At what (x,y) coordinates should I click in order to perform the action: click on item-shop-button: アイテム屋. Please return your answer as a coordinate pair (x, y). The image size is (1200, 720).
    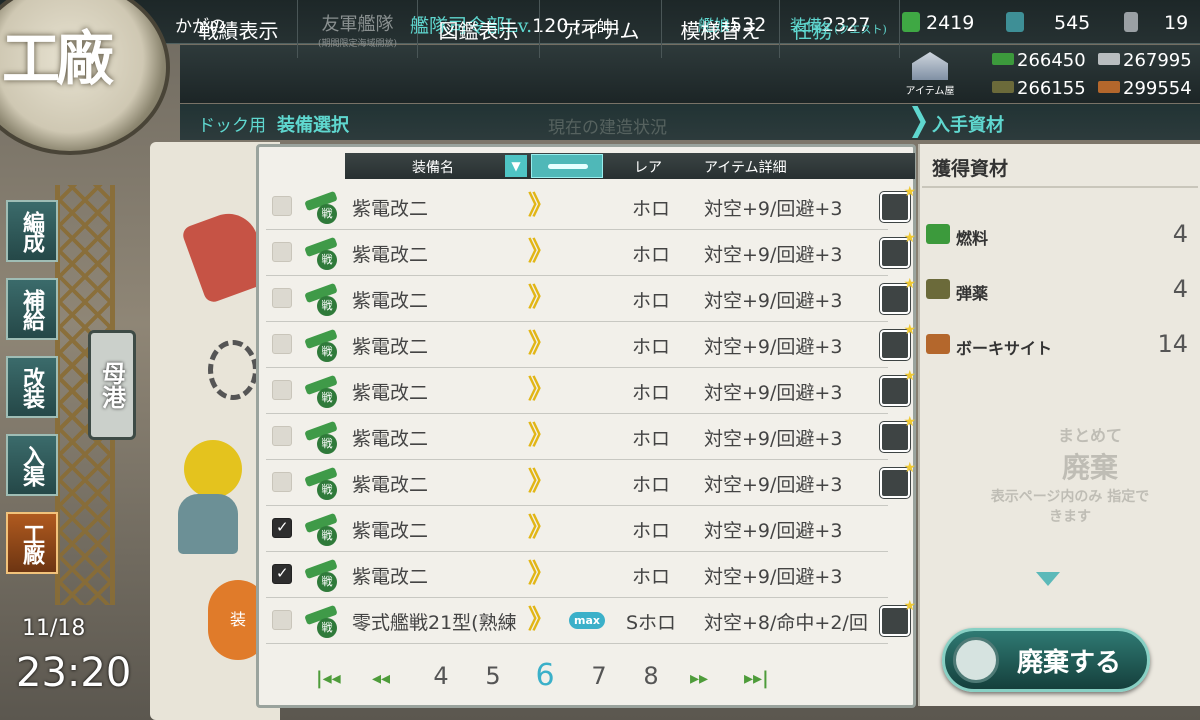
    Looking at the image, I should click on (930, 74).